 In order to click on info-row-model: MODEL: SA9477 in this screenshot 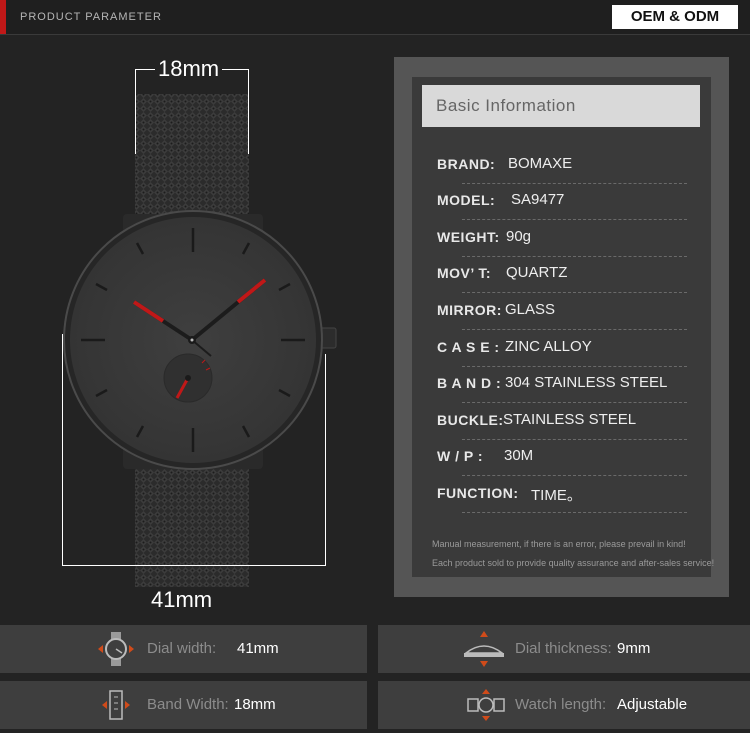, I will do `click(562, 202)`.